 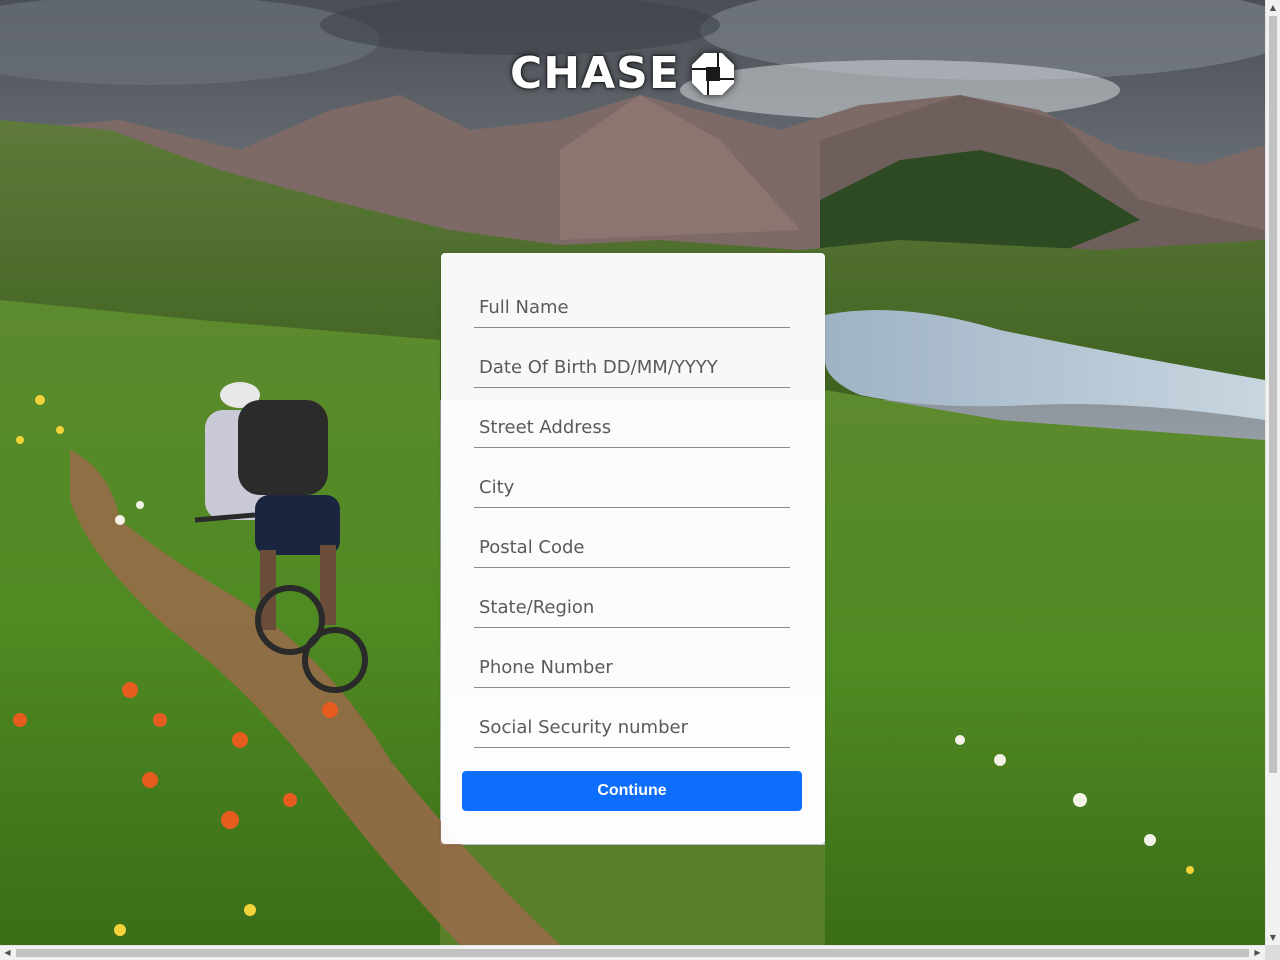 I want to click on street-address-input, so click(x=632, y=428).